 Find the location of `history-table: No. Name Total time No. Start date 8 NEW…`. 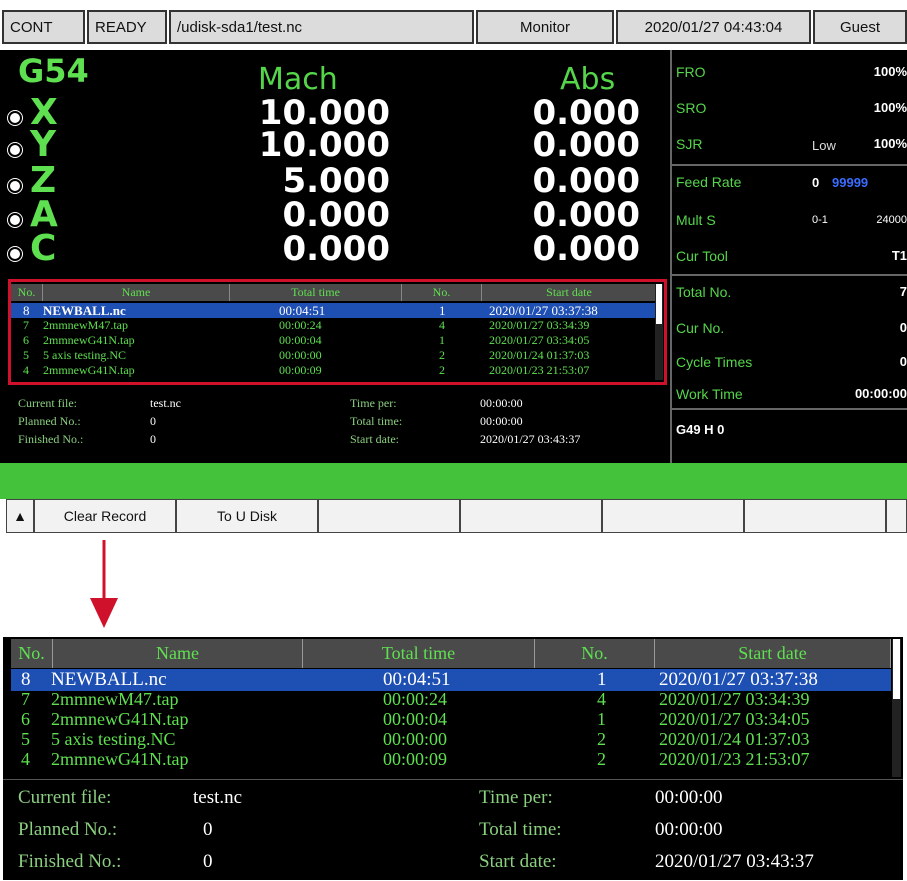

history-table: No. Name Total time No. Start date 8 NEW… is located at coordinates (337, 332).